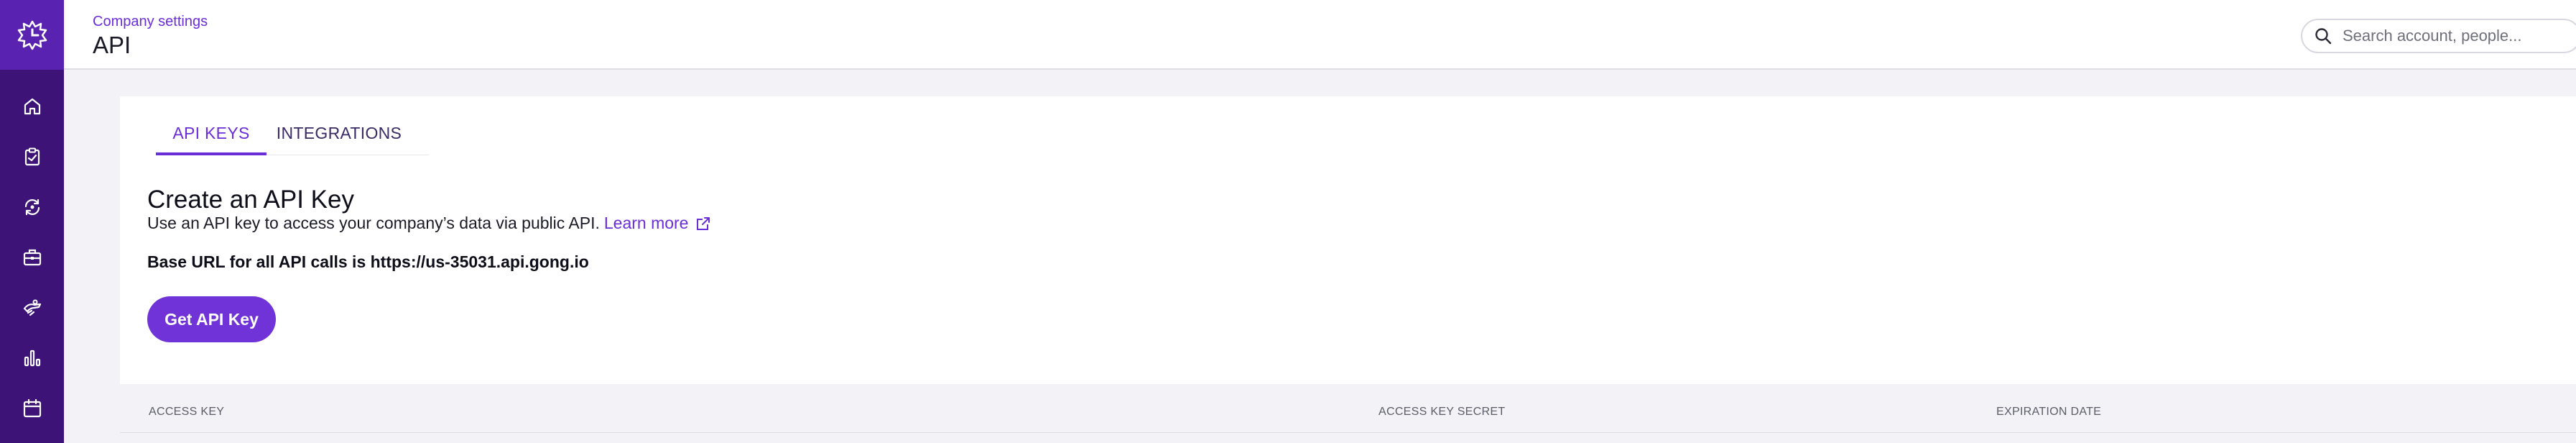 This screenshot has height=443, width=2576. What do you see at coordinates (646, 223) in the screenshot?
I see `learn-more-label: Learn more` at bounding box center [646, 223].